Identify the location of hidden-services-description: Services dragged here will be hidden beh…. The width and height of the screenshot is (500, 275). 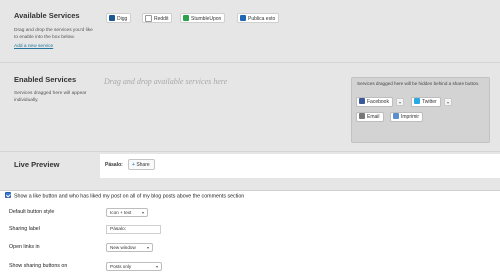
(418, 83).